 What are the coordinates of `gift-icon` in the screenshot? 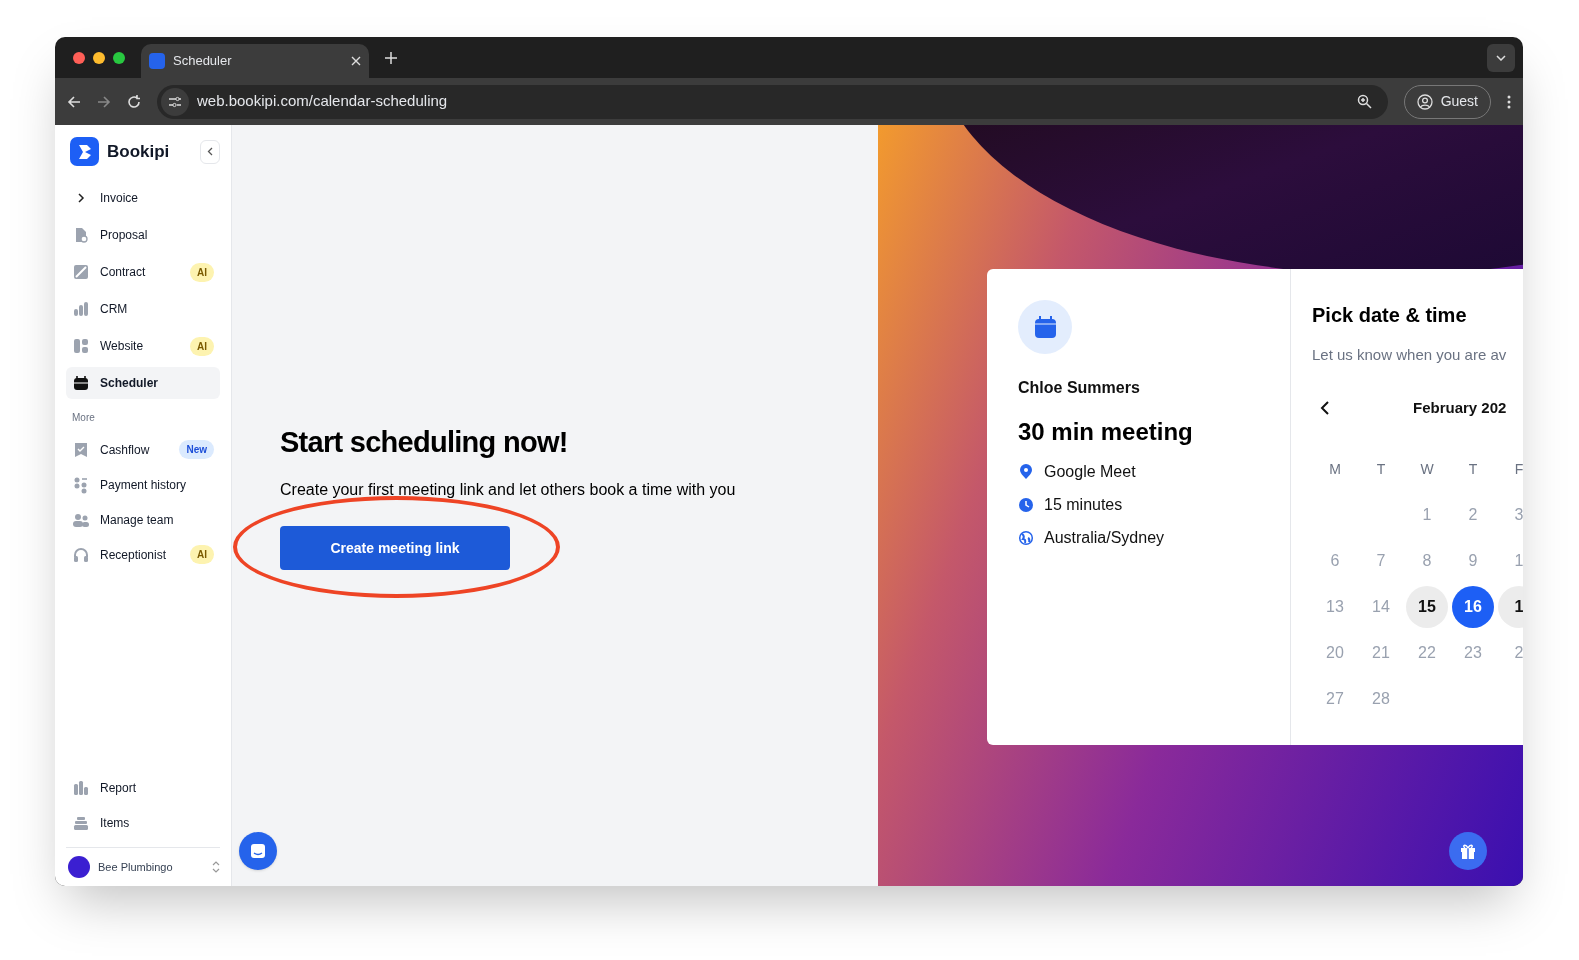 It's located at (1468, 851).